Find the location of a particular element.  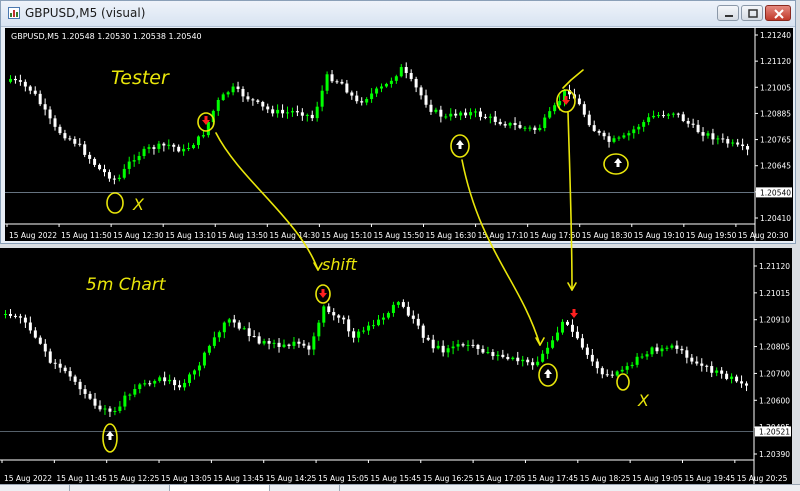

price-label: 1.20410 is located at coordinates (775, 218).